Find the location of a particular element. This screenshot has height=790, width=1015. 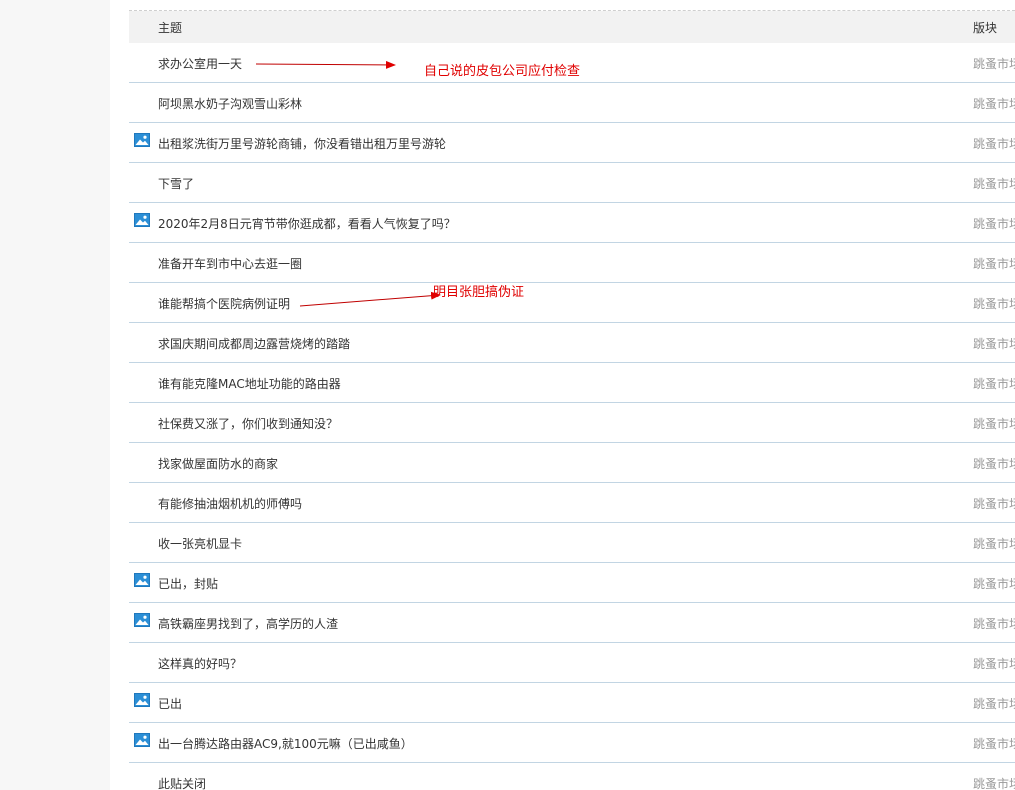

thread-title-link: 准备开车到市中心去逛一圈 is located at coordinates (230, 263).